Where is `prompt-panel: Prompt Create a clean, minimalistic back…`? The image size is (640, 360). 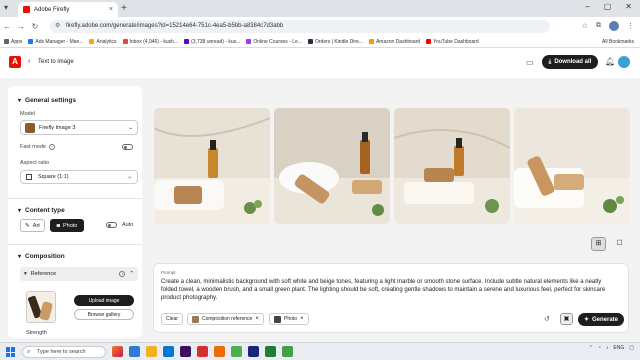 prompt-panel: Prompt Create a clean, minimalistic back… is located at coordinates (391, 298).